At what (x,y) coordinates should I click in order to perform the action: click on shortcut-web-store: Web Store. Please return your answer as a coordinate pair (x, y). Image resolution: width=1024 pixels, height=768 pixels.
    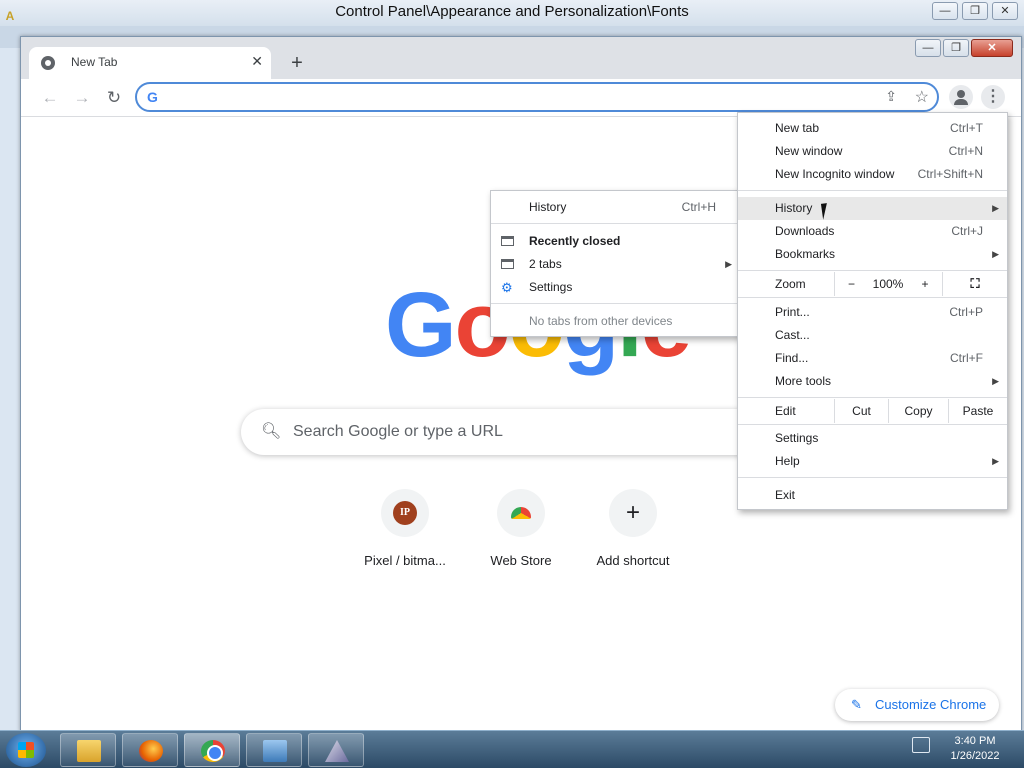
    Looking at the image, I should click on (521, 539).